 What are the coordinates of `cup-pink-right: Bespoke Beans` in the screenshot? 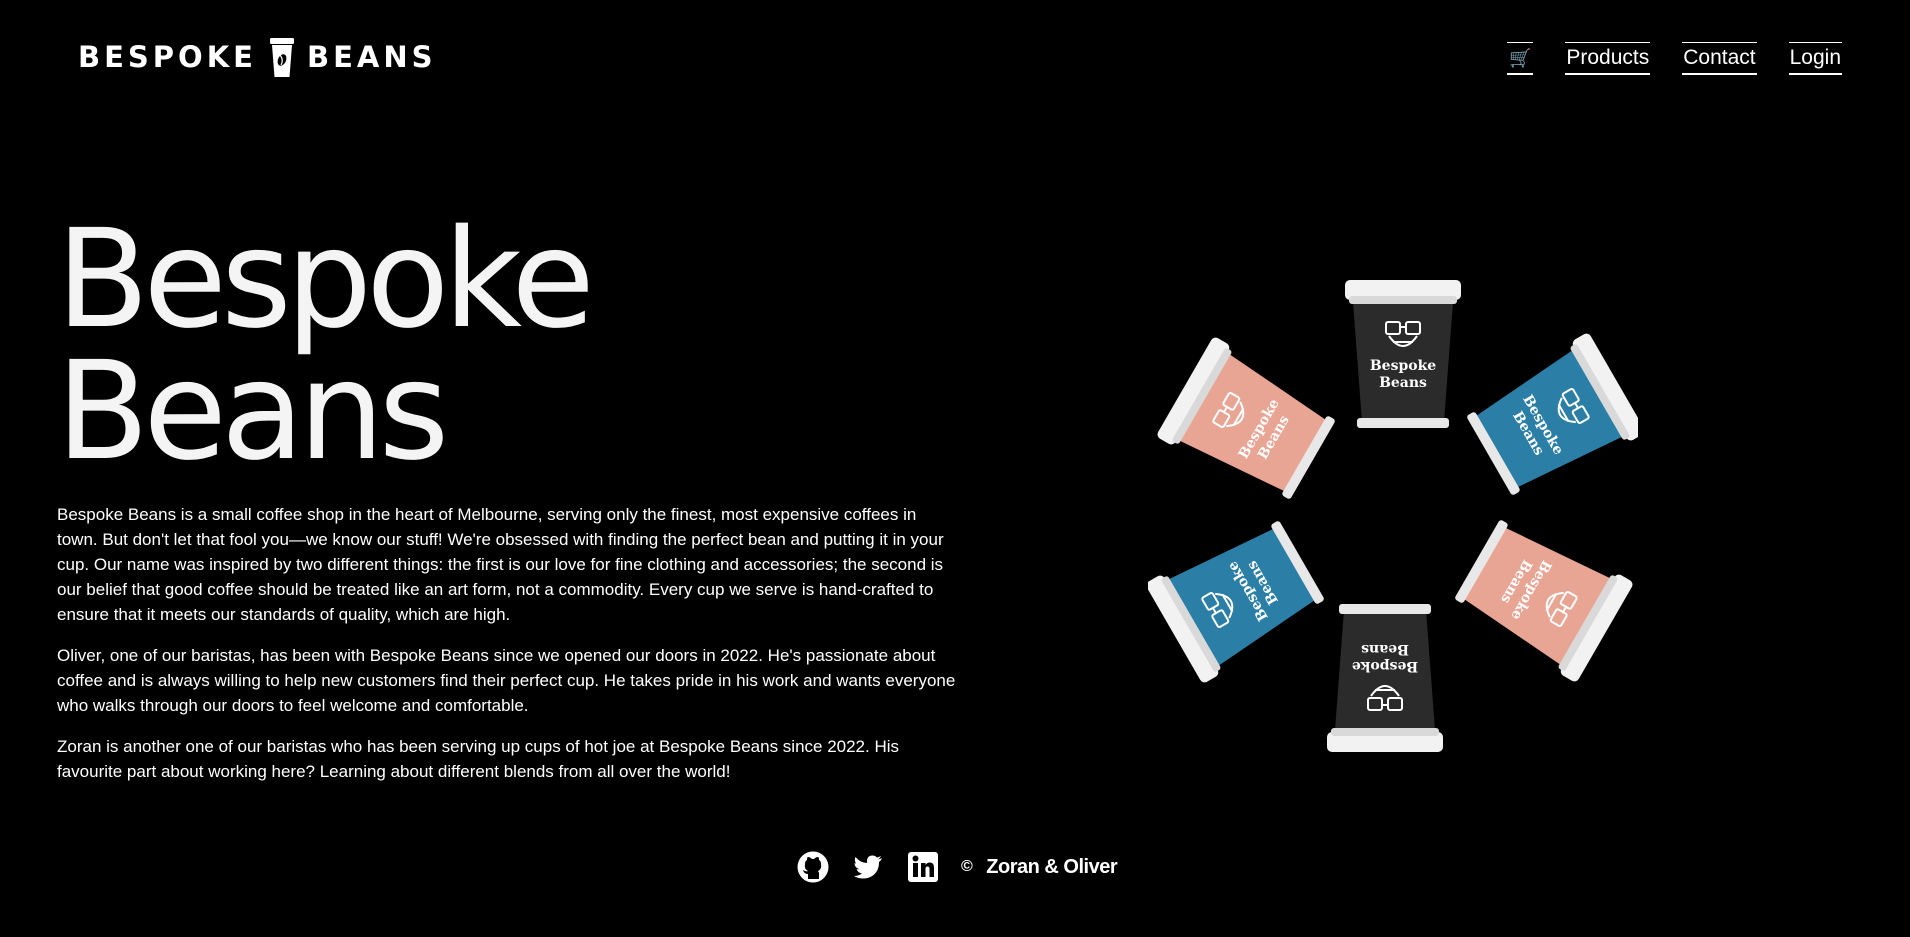 It's located at (1544, 601).